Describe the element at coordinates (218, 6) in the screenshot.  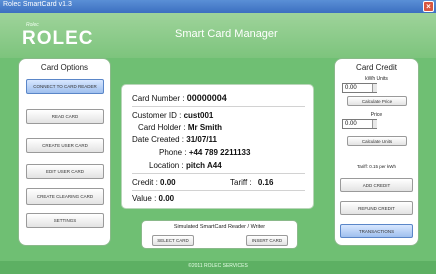
I see `title-bar: Rolec SmartCard v1.3 ×` at that location.